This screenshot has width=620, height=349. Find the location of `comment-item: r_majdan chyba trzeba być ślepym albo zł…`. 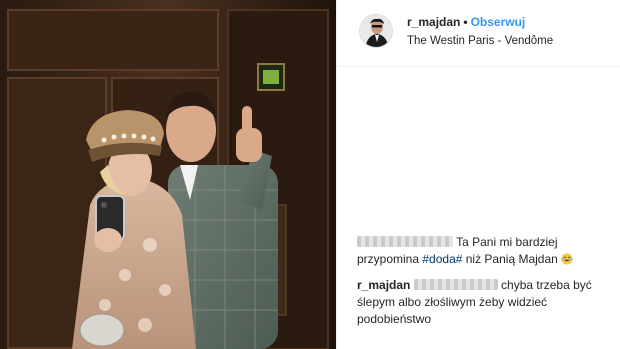

comment-item: r_majdan chyba trzeba być ślepym albo zł… is located at coordinates (478, 302).